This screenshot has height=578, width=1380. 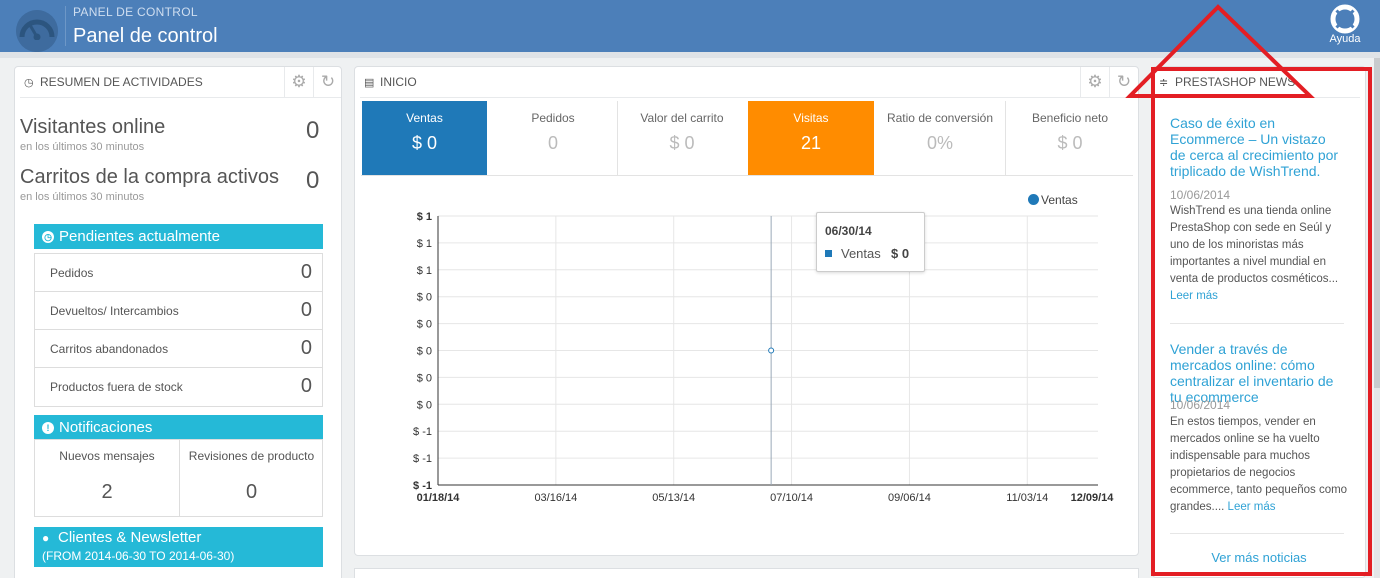 What do you see at coordinates (139, 236) in the screenshot?
I see `pending-title: Pendientes actualmente` at bounding box center [139, 236].